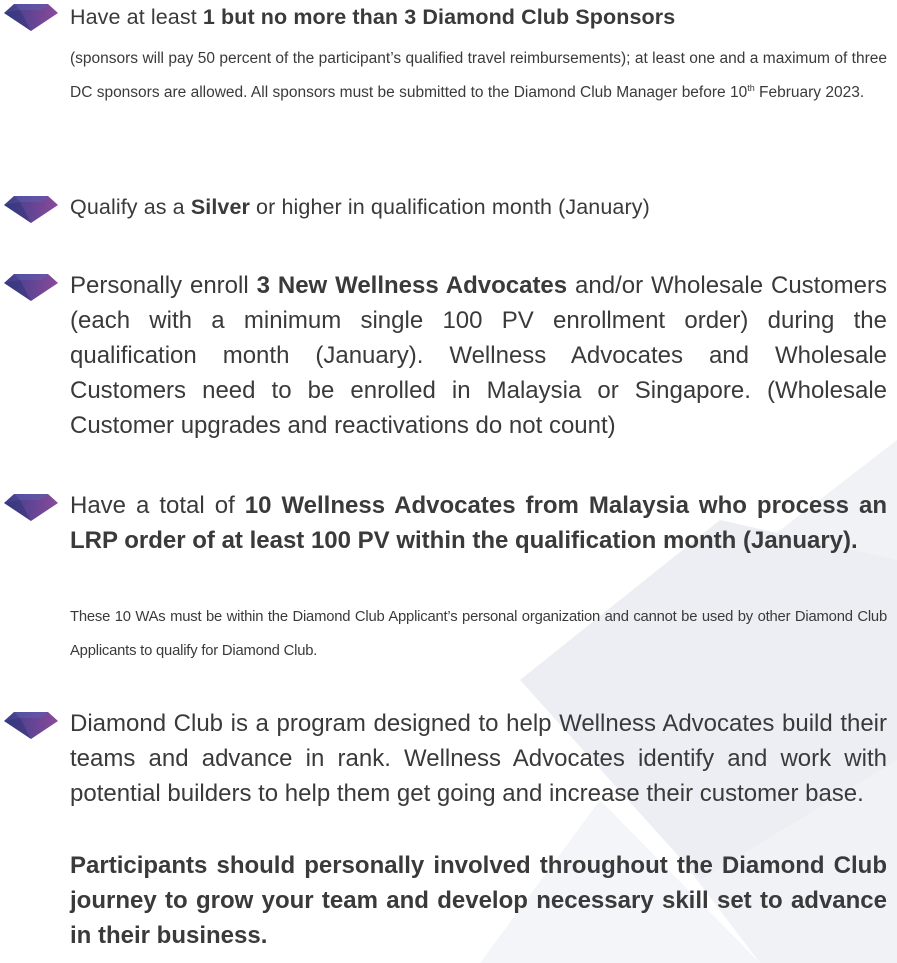 The image size is (897, 963). I want to click on detail-text-end: February 2023., so click(809, 92).